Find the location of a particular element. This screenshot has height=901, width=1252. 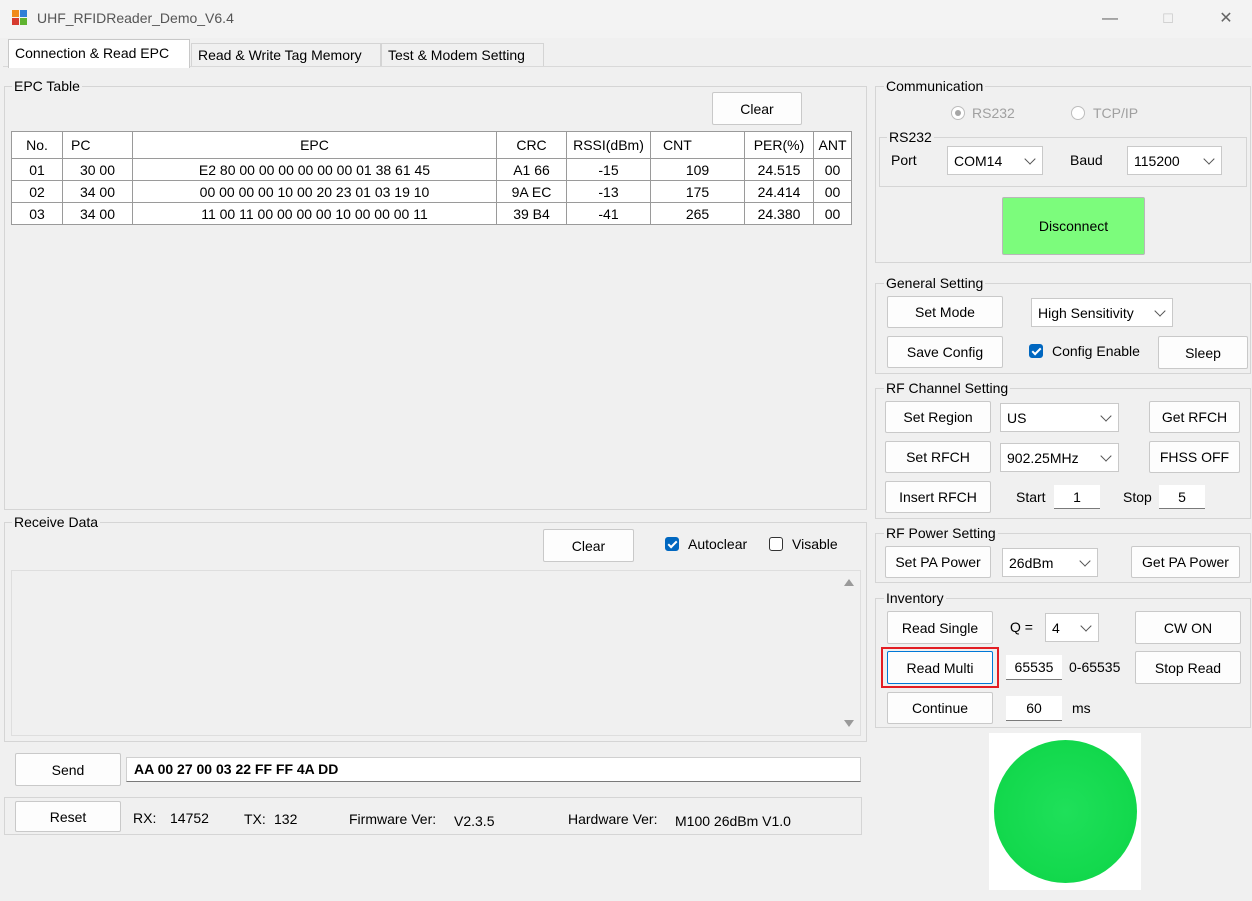

q-select: 4 is located at coordinates (1072, 627).